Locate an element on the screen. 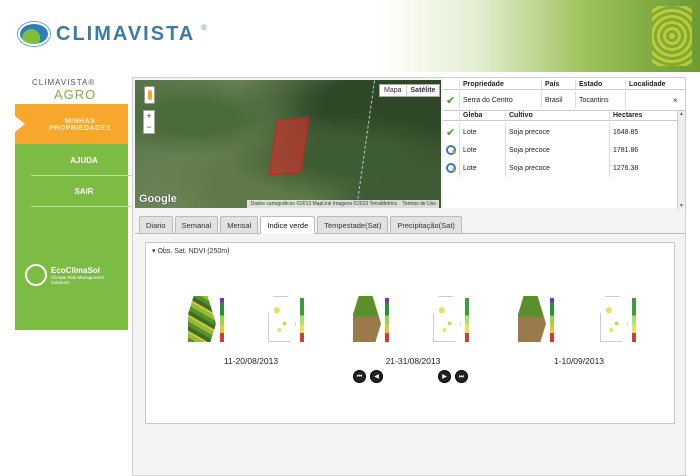 Image resolution: width=700 pixels, height=476 pixels. agro-label: CLIMAVISTA® AGRO is located at coordinates (72, 90).